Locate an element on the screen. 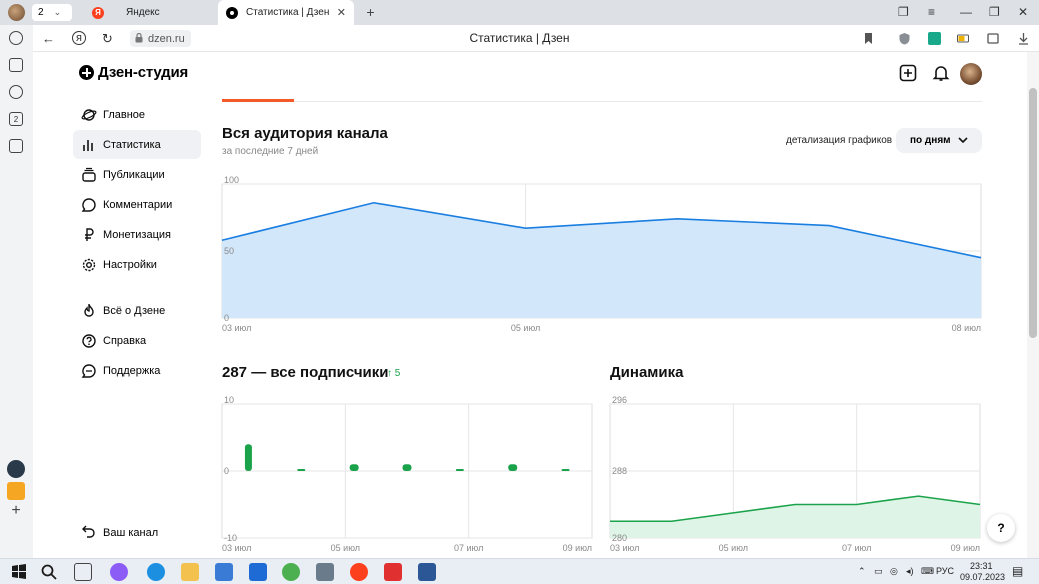 This screenshot has width=1039, height=584. dynamics-chart: 296 288 28003 июл 05 июл 07 июл 09 июл is located at coordinates (795, 474).